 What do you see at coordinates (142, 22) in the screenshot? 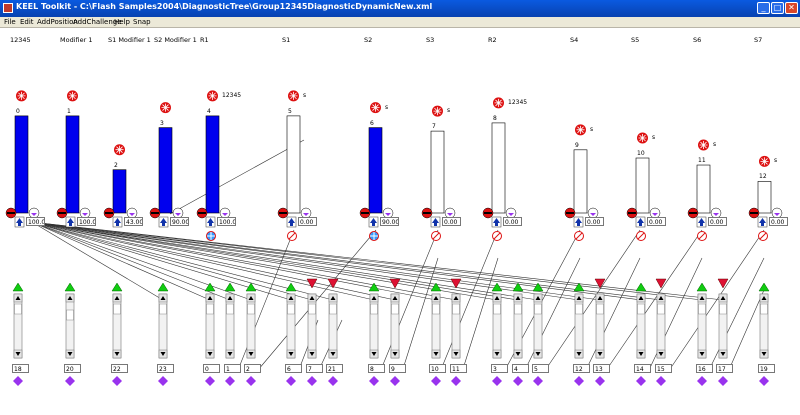
I see `menu-snap: Snap` at bounding box center [142, 22].